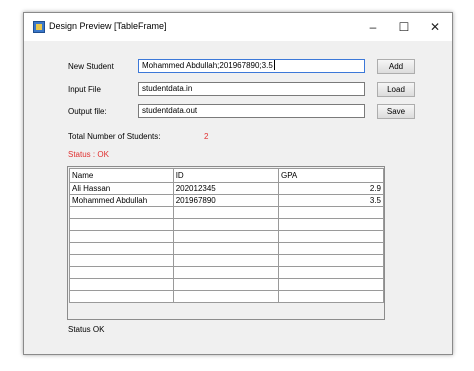 The height and width of the screenshot is (371, 474). I want to click on cell-id: 202012345, so click(225, 188).